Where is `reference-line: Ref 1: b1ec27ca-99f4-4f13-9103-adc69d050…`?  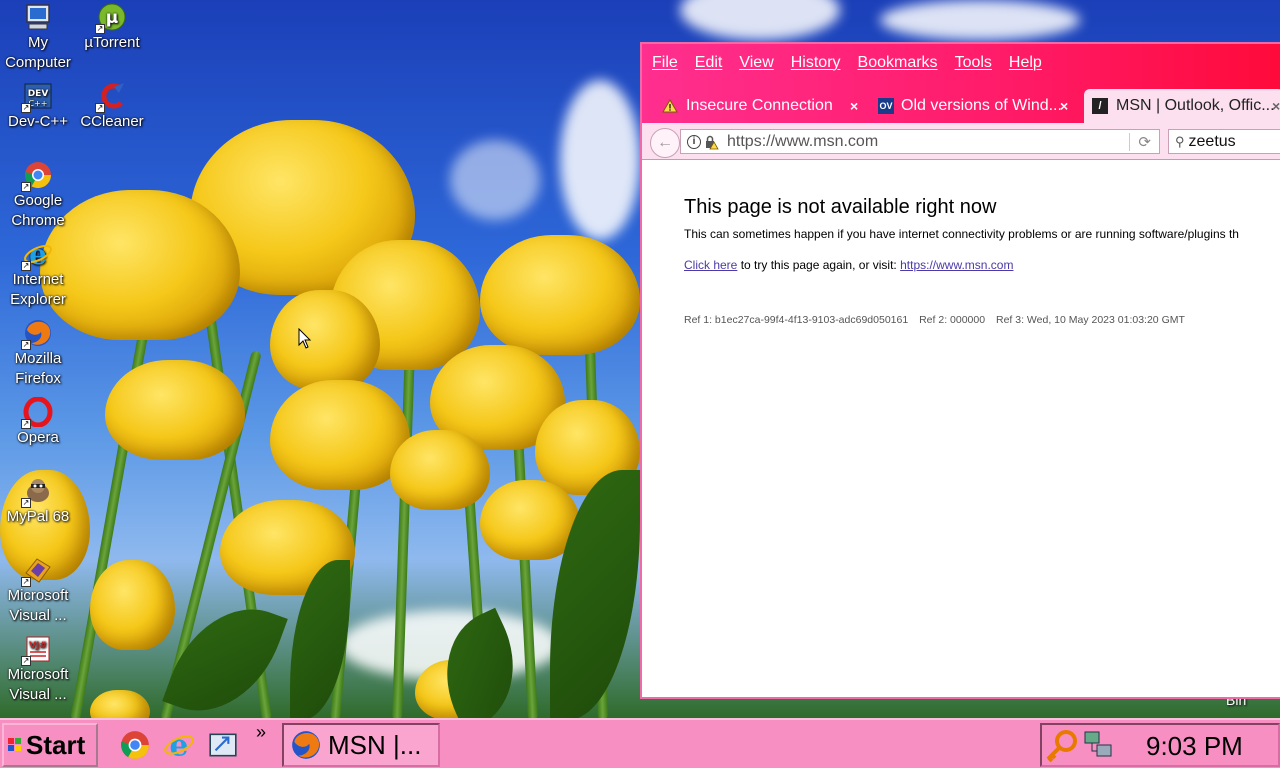
reference-line: Ref 1: b1ec27ca-99f4-4f13-9103-adc69d050… is located at coordinates (982, 320).